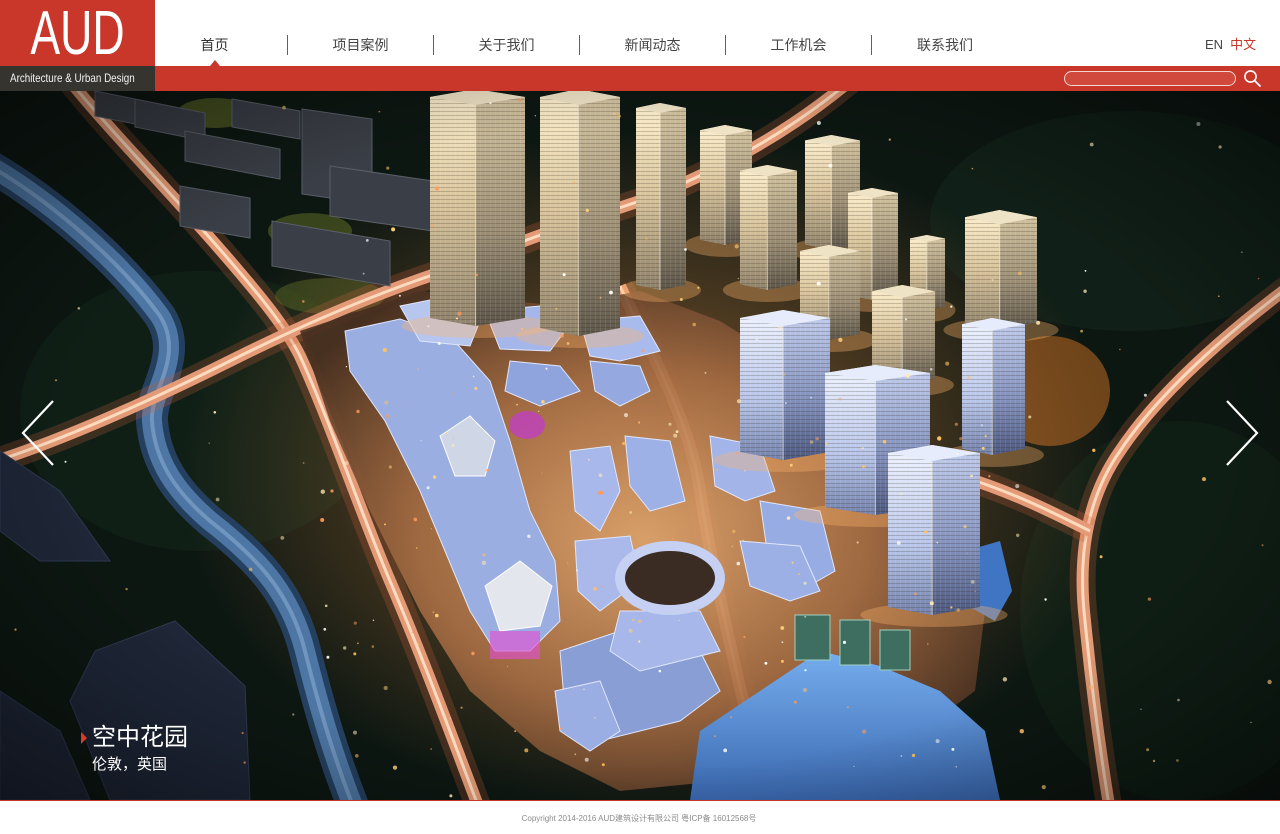 The width and height of the screenshot is (1280, 834). Describe the element at coordinates (84, 738) in the screenshot. I see `triangle-right-icon` at that location.